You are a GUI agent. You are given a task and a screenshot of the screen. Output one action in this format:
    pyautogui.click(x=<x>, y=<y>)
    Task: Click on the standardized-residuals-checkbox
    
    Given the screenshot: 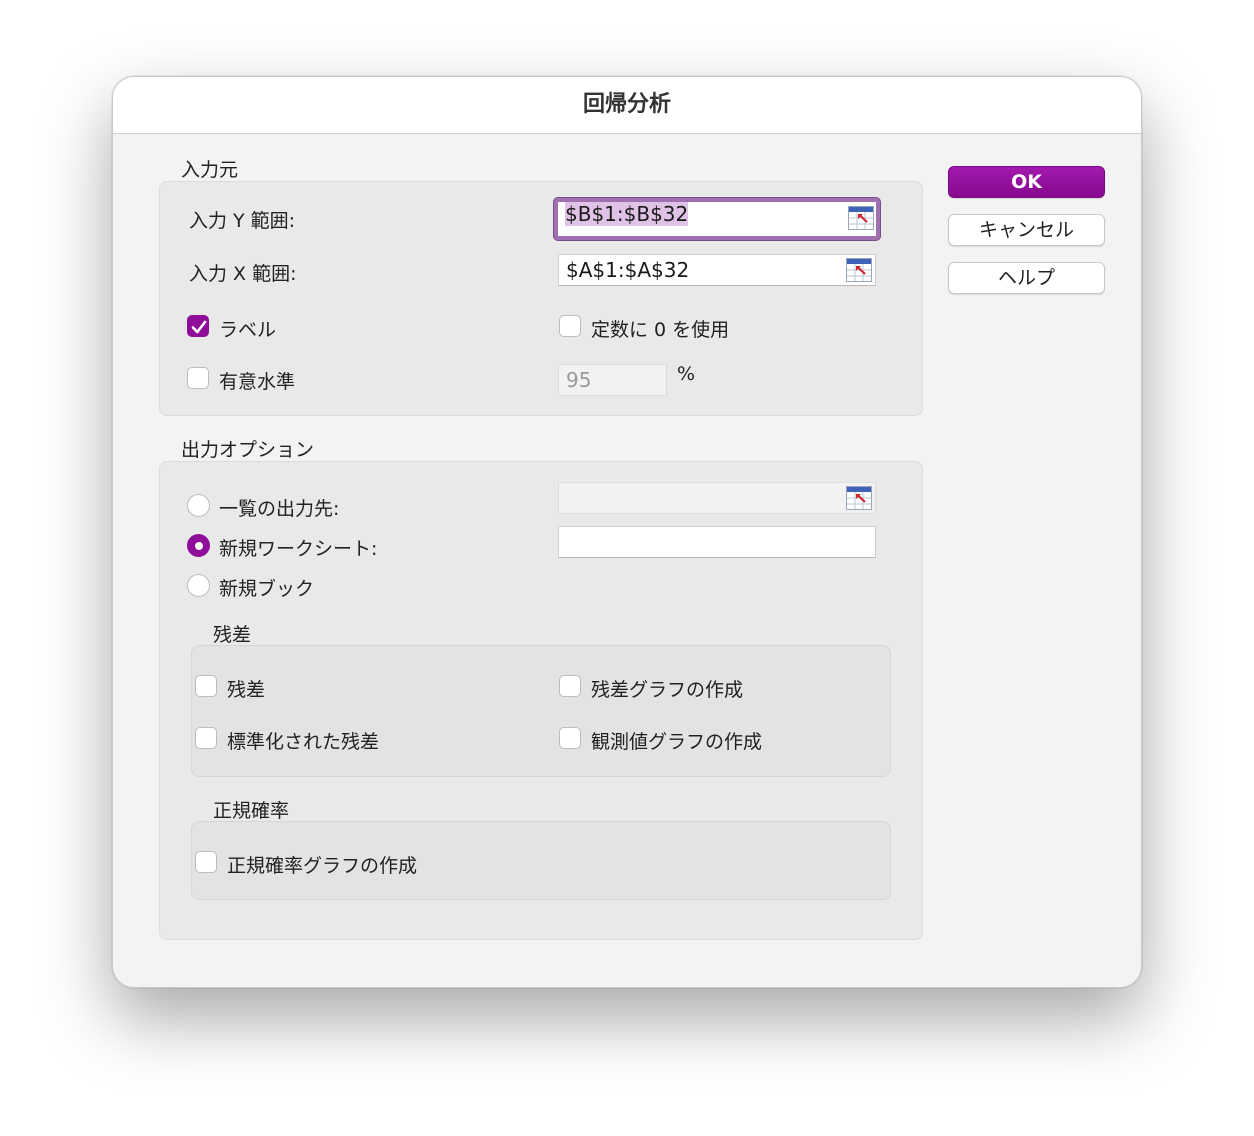 What is the action you would take?
    pyautogui.click(x=206, y=738)
    